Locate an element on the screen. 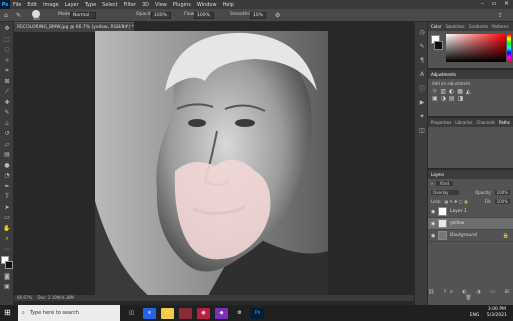 The image size is (513, 321). zoom-tool-icon: ⌕ is located at coordinates (7, 239).